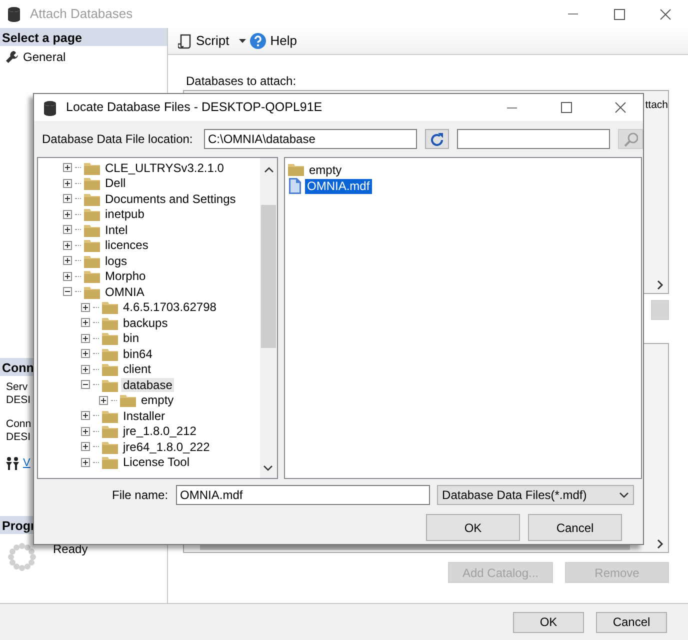 Image resolution: width=688 pixels, height=640 pixels. Describe the element at coordinates (140, 495) in the screenshot. I see `field-label: File name:` at that location.